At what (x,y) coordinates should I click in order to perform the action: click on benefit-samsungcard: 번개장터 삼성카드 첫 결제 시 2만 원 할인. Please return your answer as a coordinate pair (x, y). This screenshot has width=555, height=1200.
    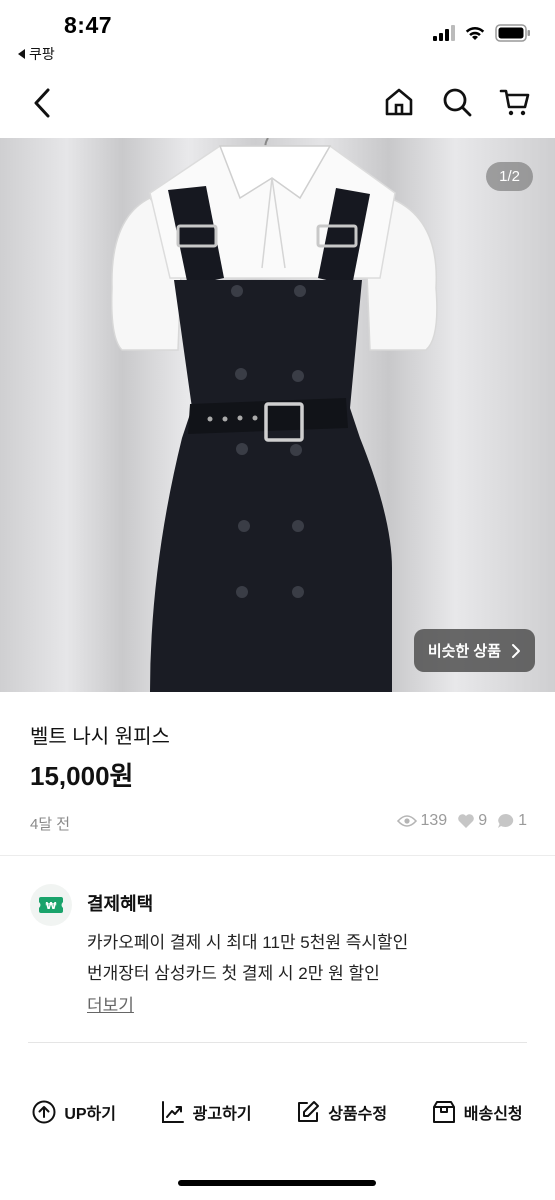
    Looking at the image, I should click on (233, 973).